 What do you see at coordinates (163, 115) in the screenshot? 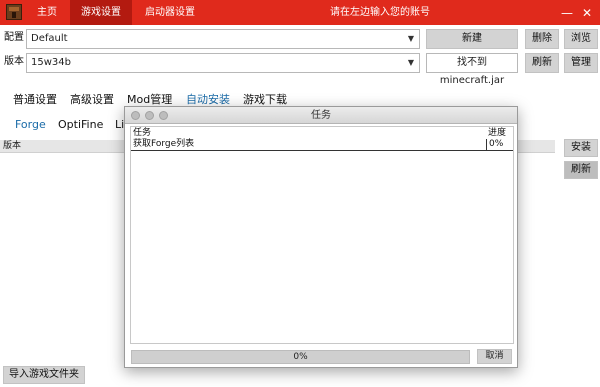
I see `window-zoom-dot-icon` at bounding box center [163, 115].